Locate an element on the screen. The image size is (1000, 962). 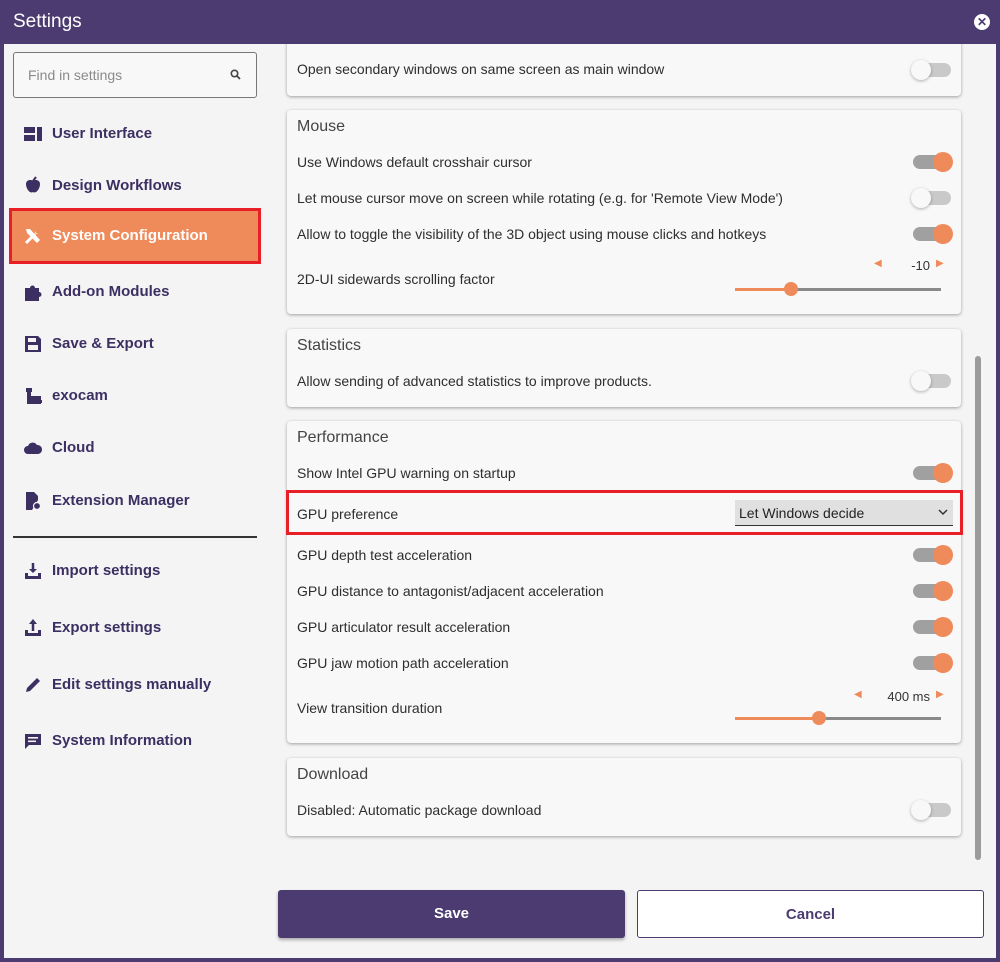
tools-icon is located at coordinates (32, 237).